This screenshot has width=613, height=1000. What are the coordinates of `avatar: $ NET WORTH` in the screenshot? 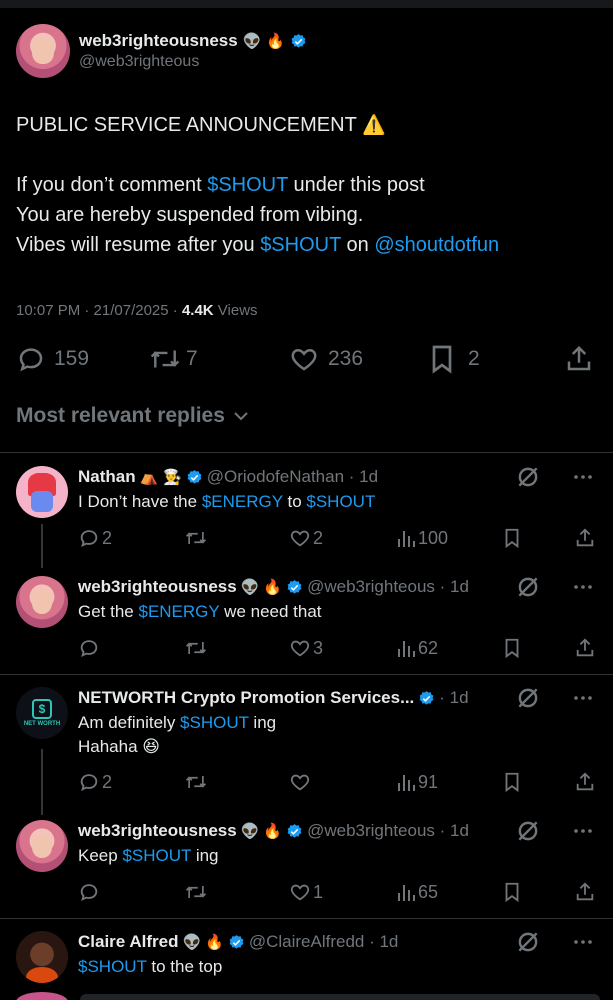 It's located at (42, 713).